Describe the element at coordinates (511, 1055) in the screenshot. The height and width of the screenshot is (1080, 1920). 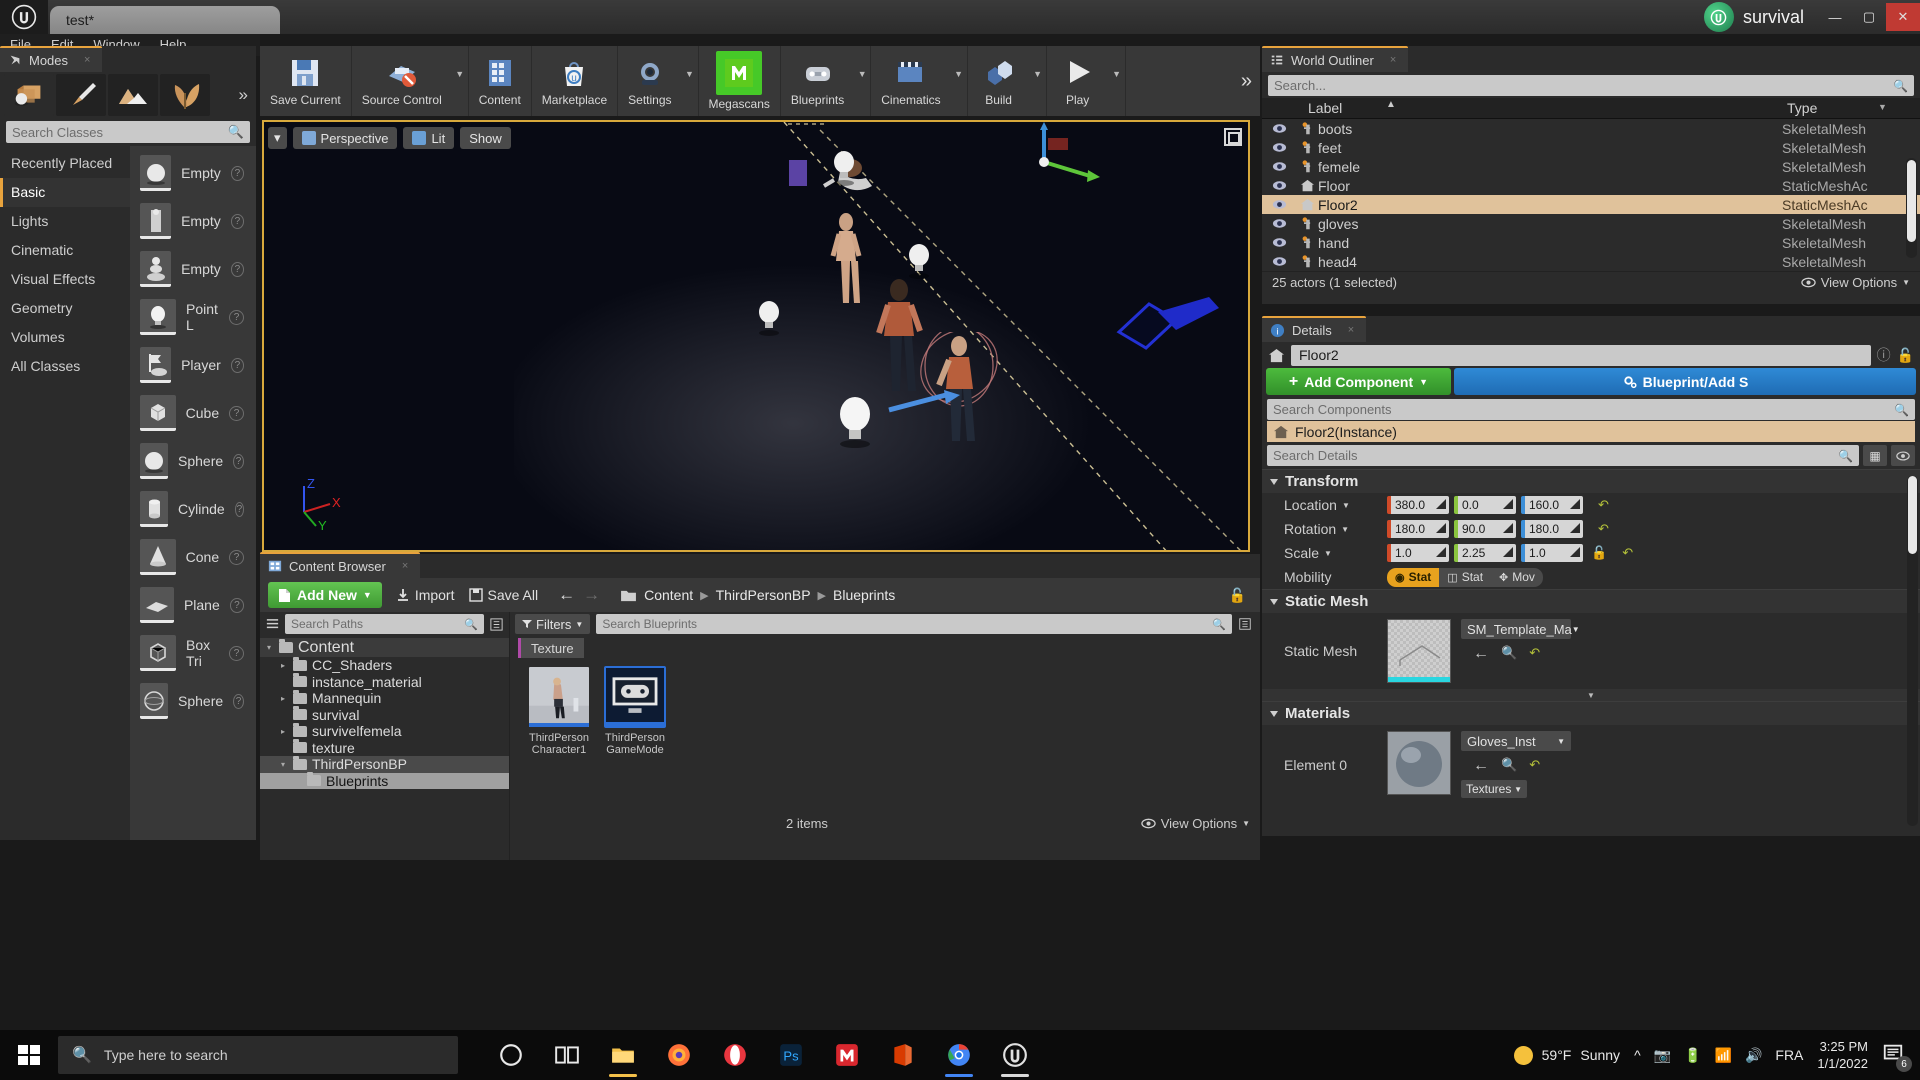
I see `taskbar-cortana` at that location.